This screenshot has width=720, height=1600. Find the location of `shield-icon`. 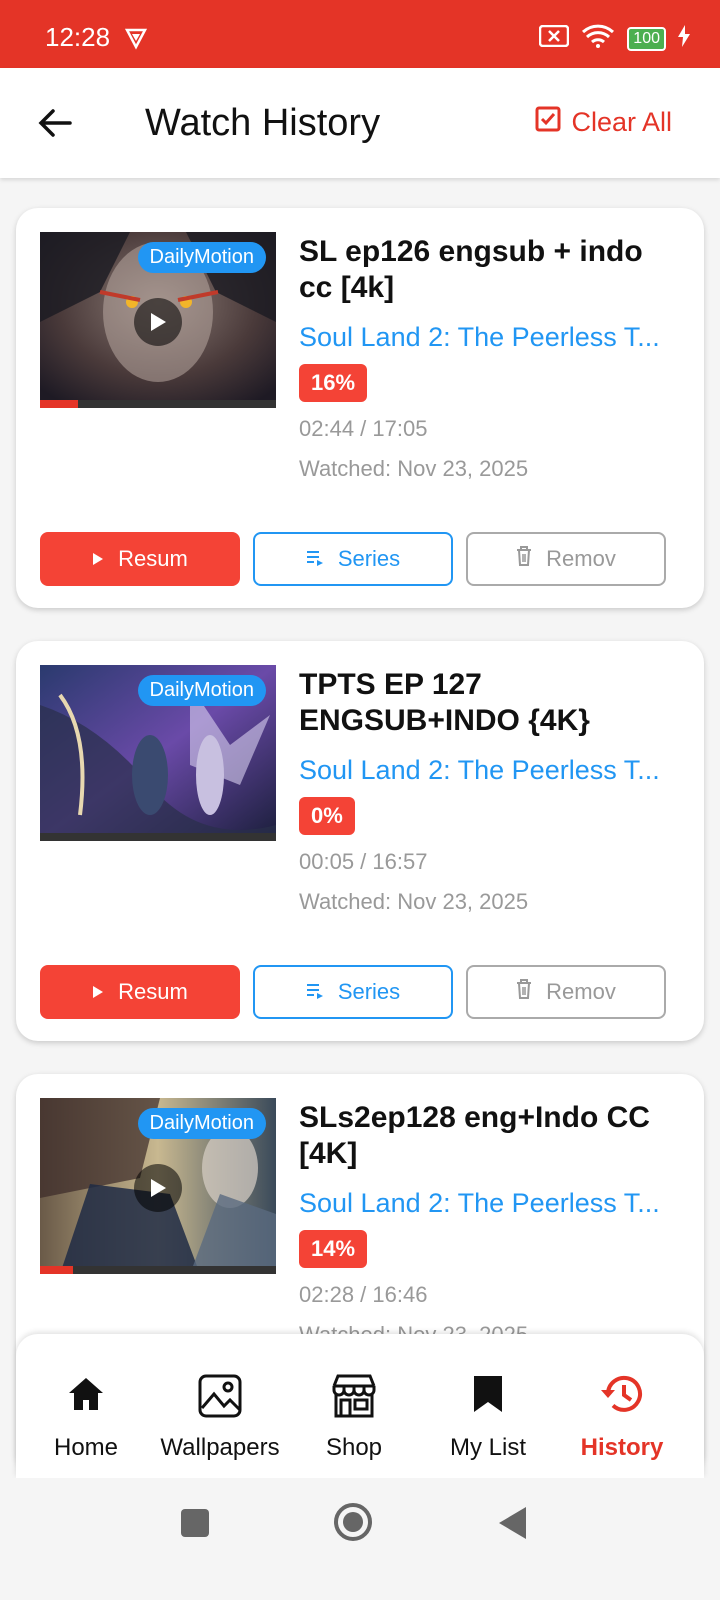

shield-icon is located at coordinates (136, 40).